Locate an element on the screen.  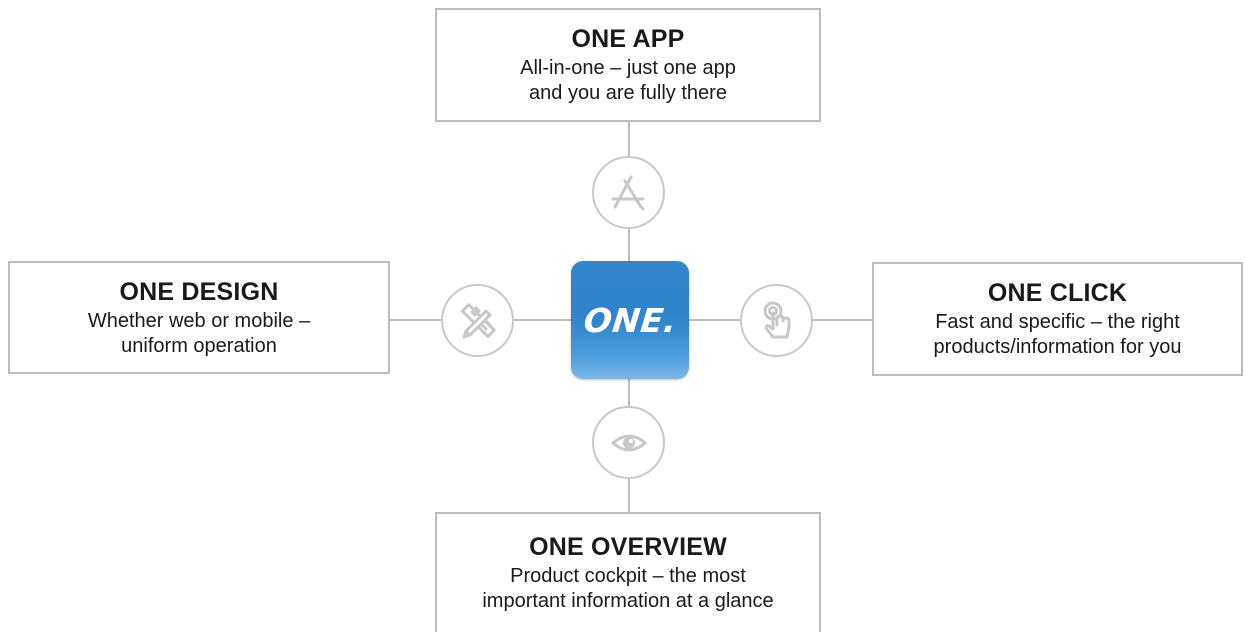
feature-desc-one-app-line2: and you are fully there is located at coordinates (628, 93).